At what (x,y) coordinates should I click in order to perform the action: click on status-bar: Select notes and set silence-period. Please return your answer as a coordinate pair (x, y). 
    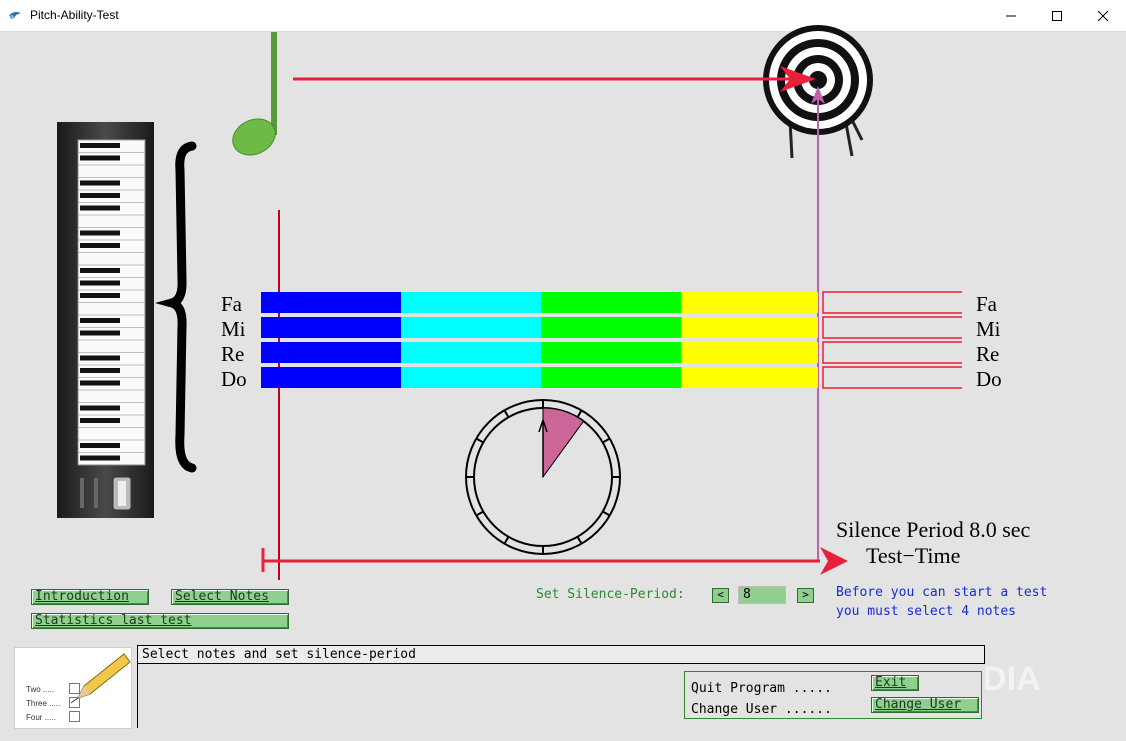
    Looking at the image, I should click on (561, 654).